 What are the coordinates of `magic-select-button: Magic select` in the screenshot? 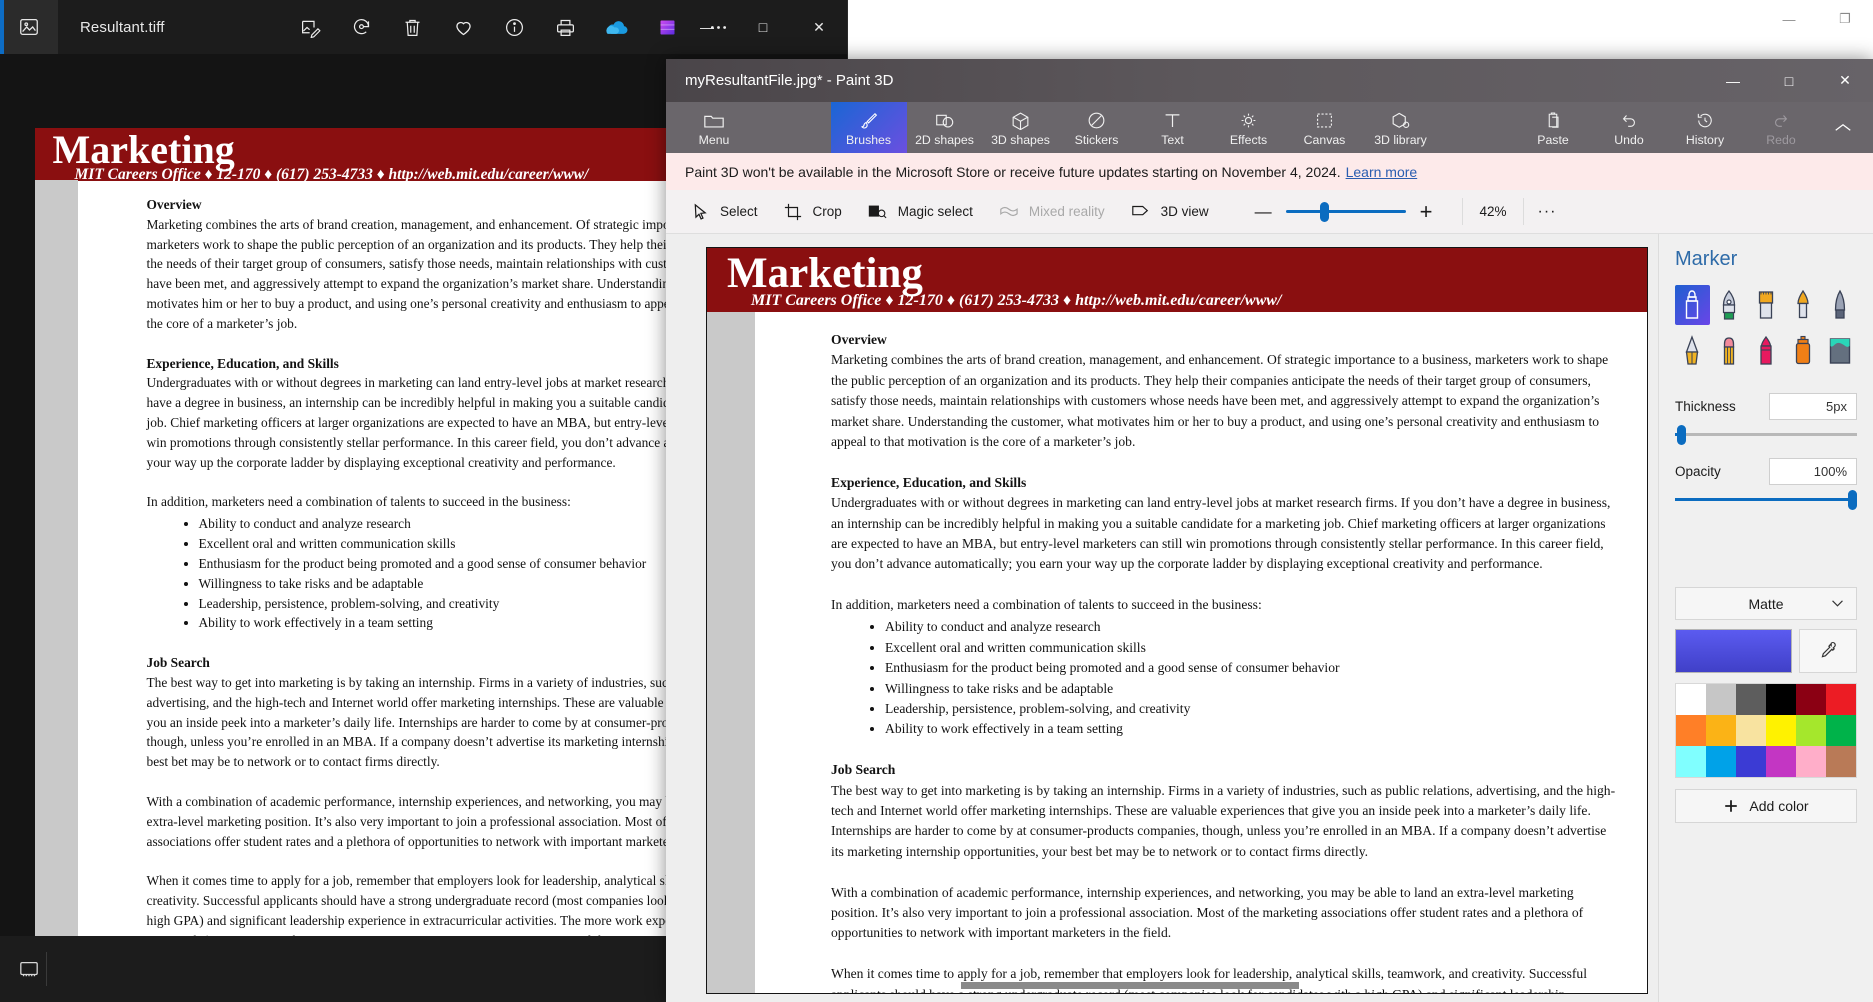 It's located at (920, 212).